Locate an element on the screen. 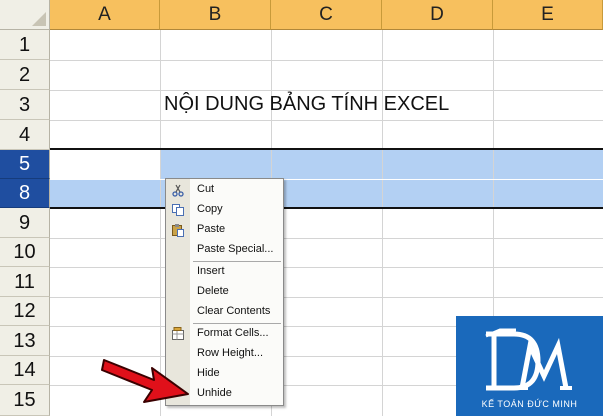  row-header-14: 14 is located at coordinates (25, 370).